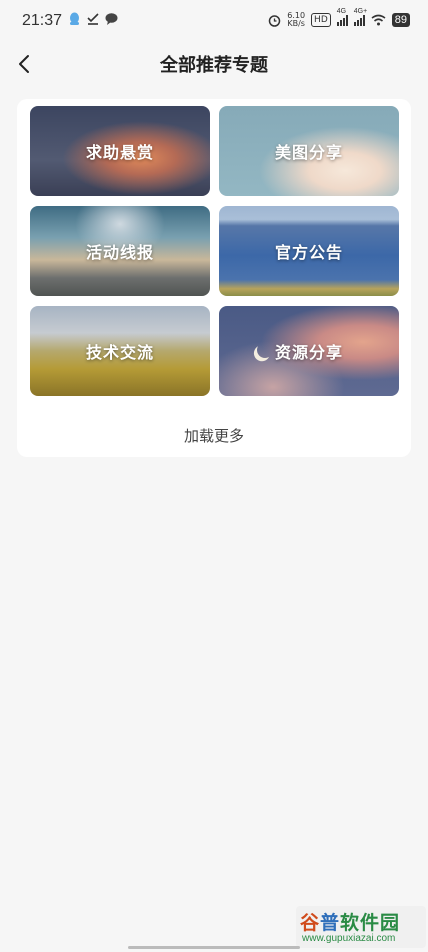 The width and height of the screenshot is (428, 952). Describe the element at coordinates (360, 11) in the screenshot. I see `signal-2-label: 4G+` at that location.